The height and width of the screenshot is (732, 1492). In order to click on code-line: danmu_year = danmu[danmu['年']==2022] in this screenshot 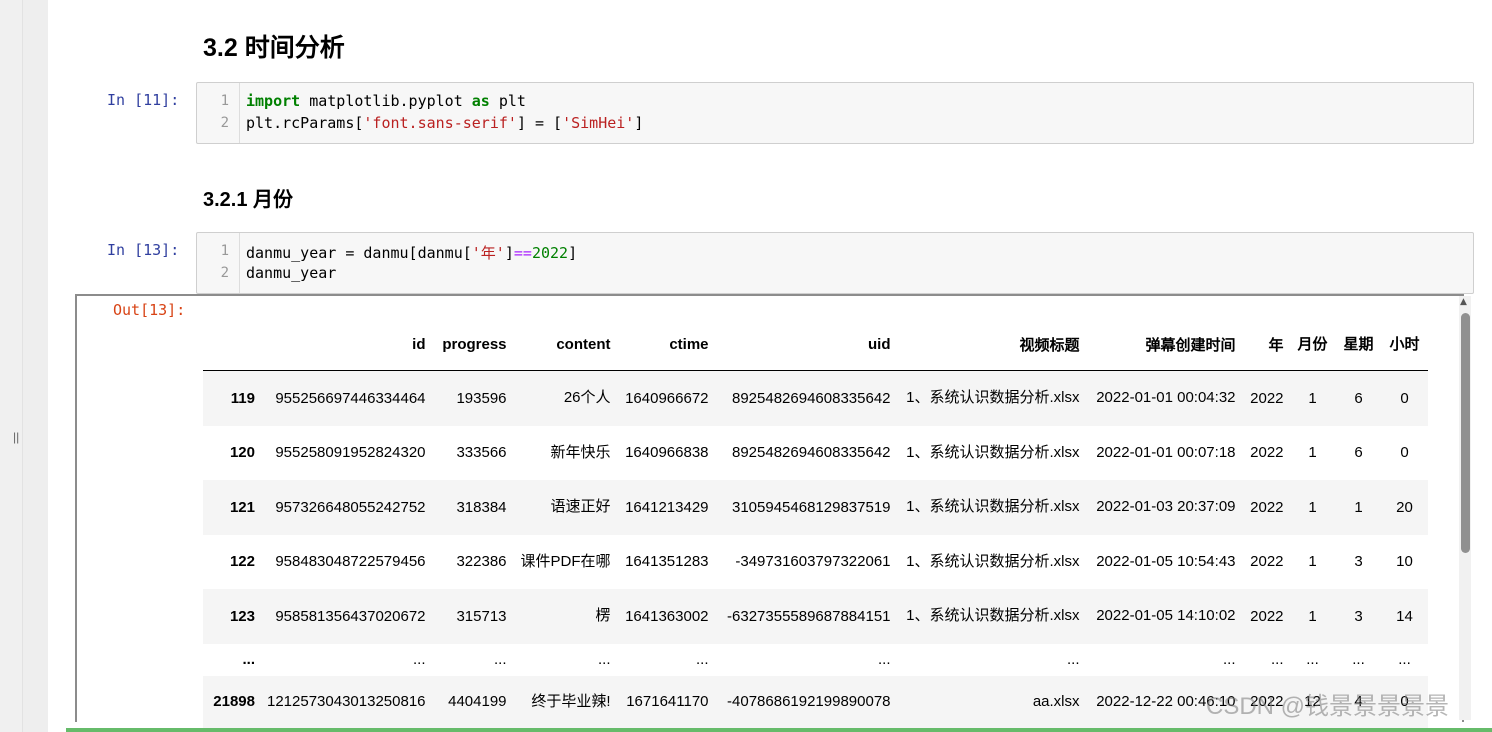, I will do `click(412, 253)`.